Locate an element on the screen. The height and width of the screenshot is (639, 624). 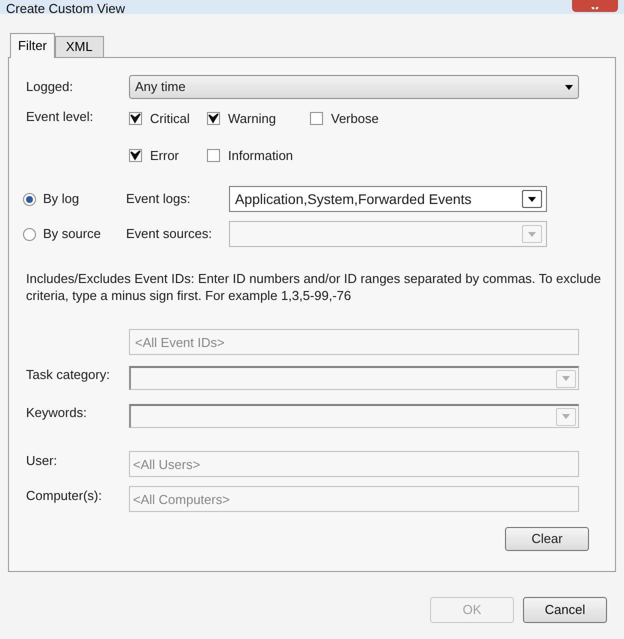
field-label: Event sources: is located at coordinates (169, 234).